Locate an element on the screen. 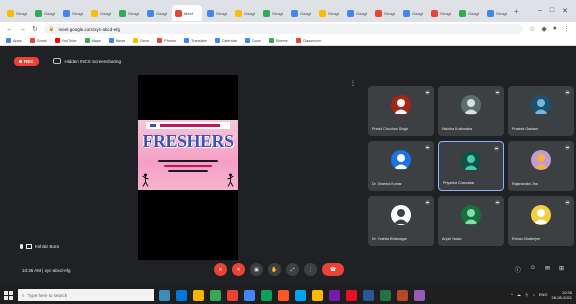 This screenshot has height=304, width=576. leave-call-button: ☎ is located at coordinates (333, 269).